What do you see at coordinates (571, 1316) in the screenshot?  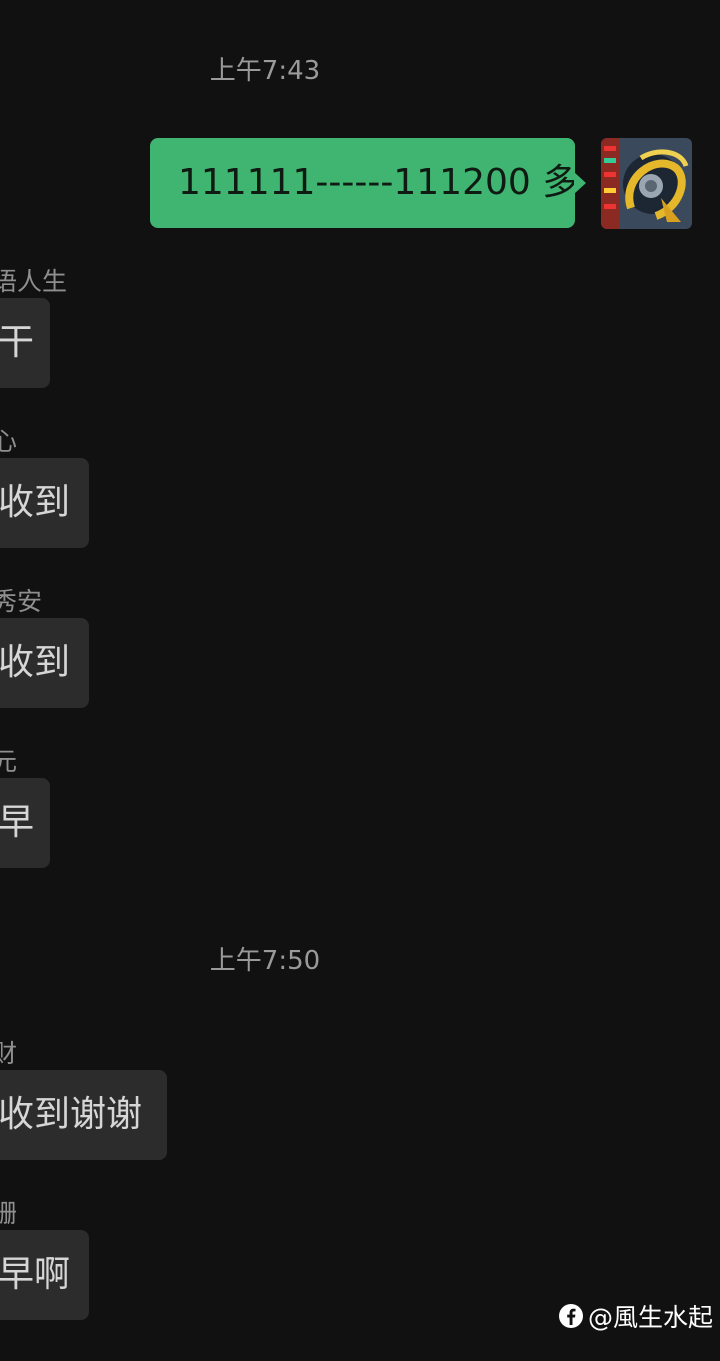 I see `facebook-icon` at bounding box center [571, 1316].